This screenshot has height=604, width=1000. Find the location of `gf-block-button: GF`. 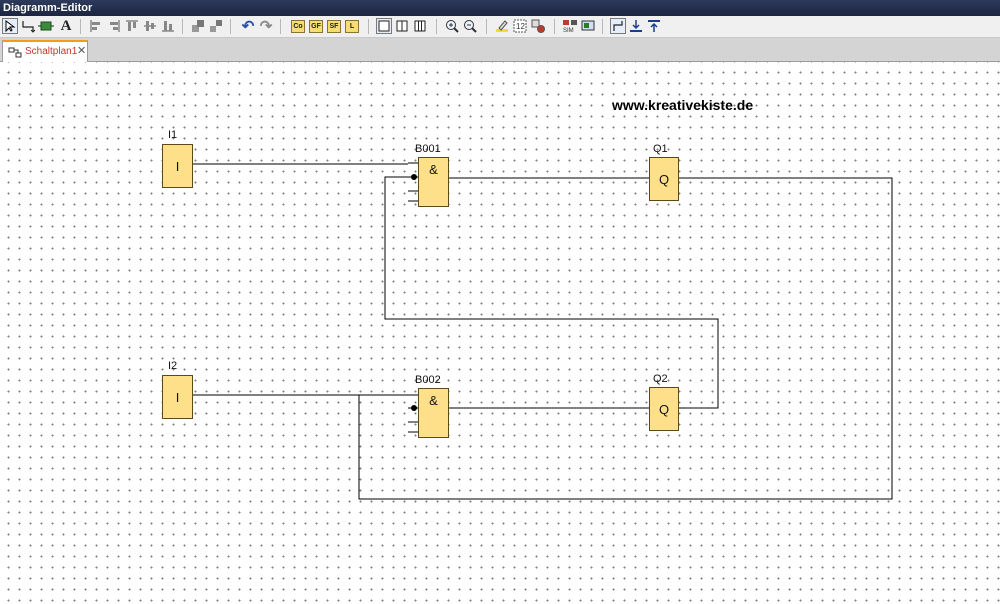

gf-block-button: GF is located at coordinates (316, 26).